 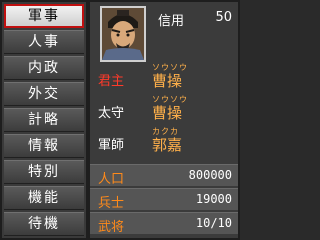 What do you see at coordinates (44, 94) in the screenshot?
I see `menu-item-diplomacy: 外交` at bounding box center [44, 94].